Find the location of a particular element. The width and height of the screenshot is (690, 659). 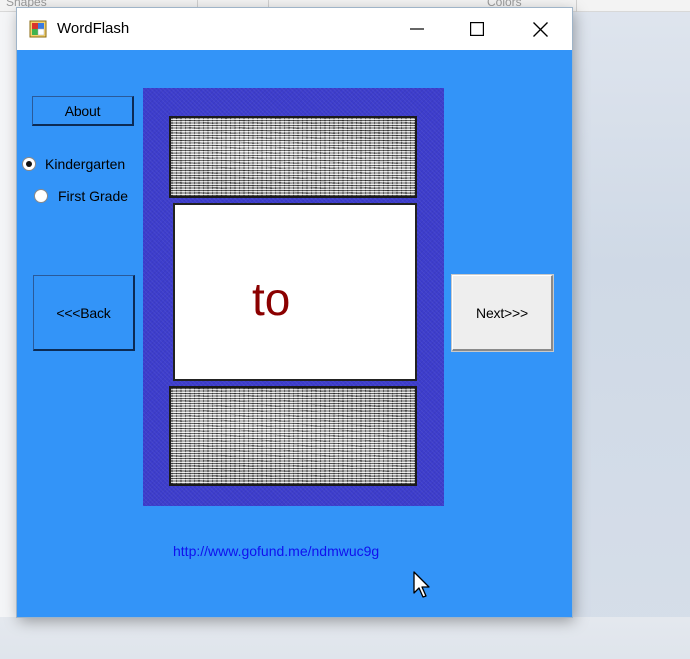

close-button is located at coordinates (540, 29).